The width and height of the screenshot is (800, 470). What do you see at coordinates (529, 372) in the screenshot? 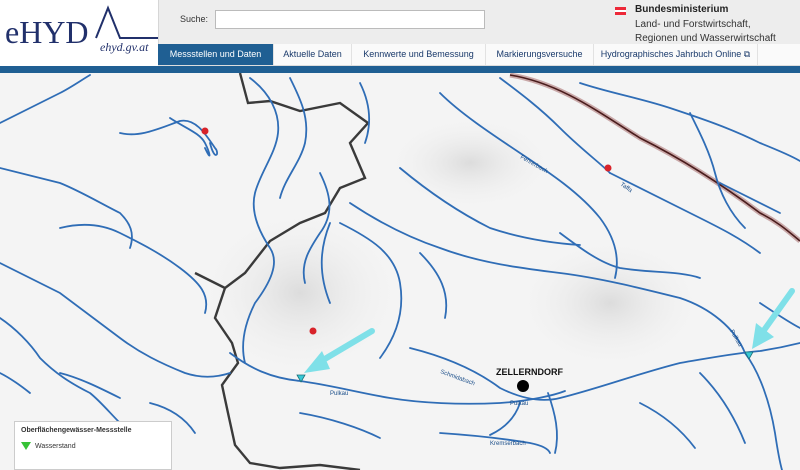
I see `town-label: ZELLERNDORF` at bounding box center [529, 372].